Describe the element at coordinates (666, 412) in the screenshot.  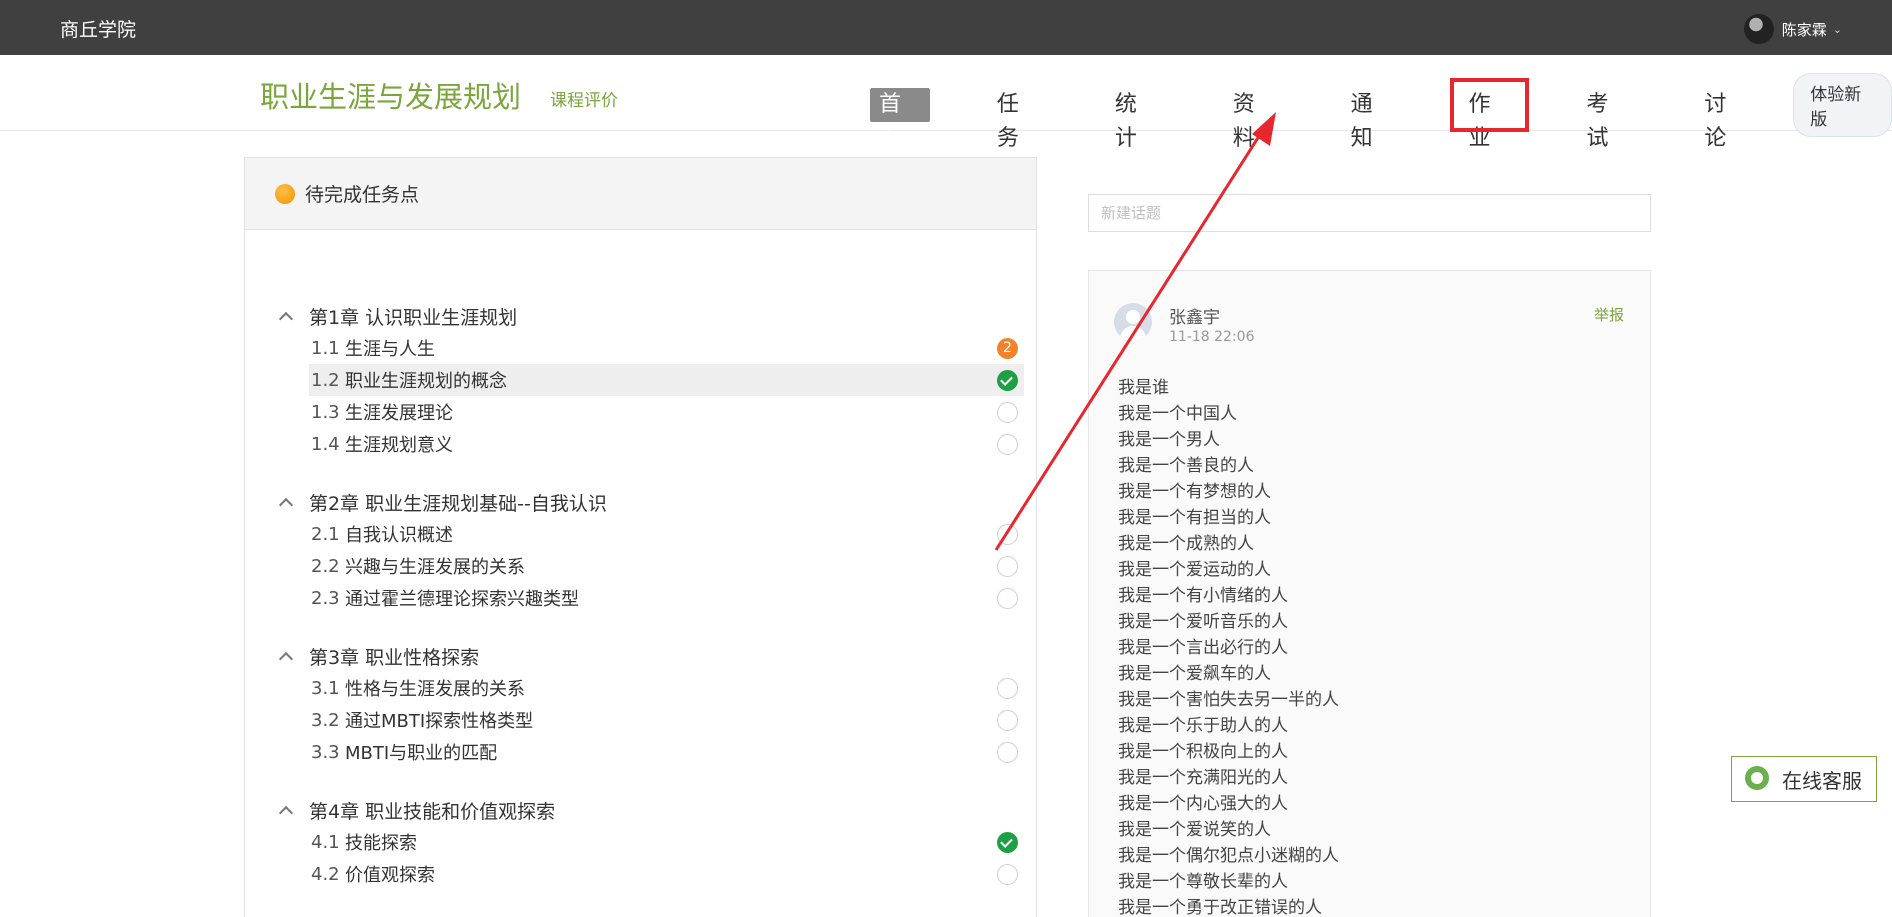
I see `lesson-item: 1.3 生涯发展理论` at that location.